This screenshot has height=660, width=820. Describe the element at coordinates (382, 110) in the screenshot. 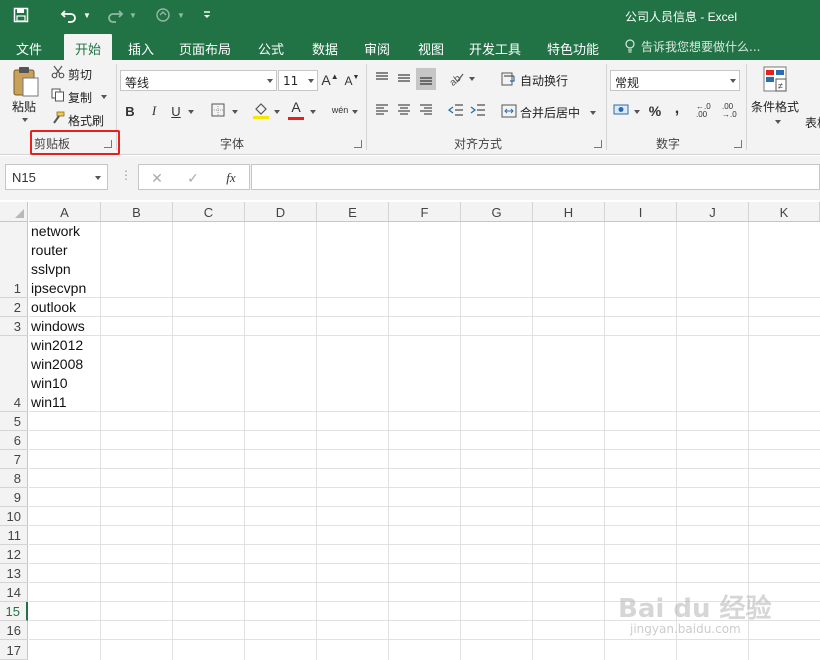

I see `align-left-icon` at that location.